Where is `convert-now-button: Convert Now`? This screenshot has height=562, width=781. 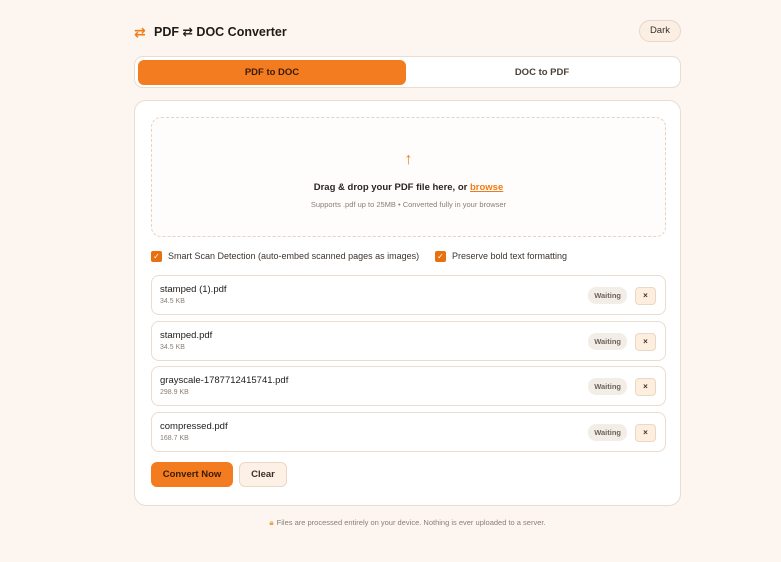 convert-now-button: Convert Now is located at coordinates (192, 474).